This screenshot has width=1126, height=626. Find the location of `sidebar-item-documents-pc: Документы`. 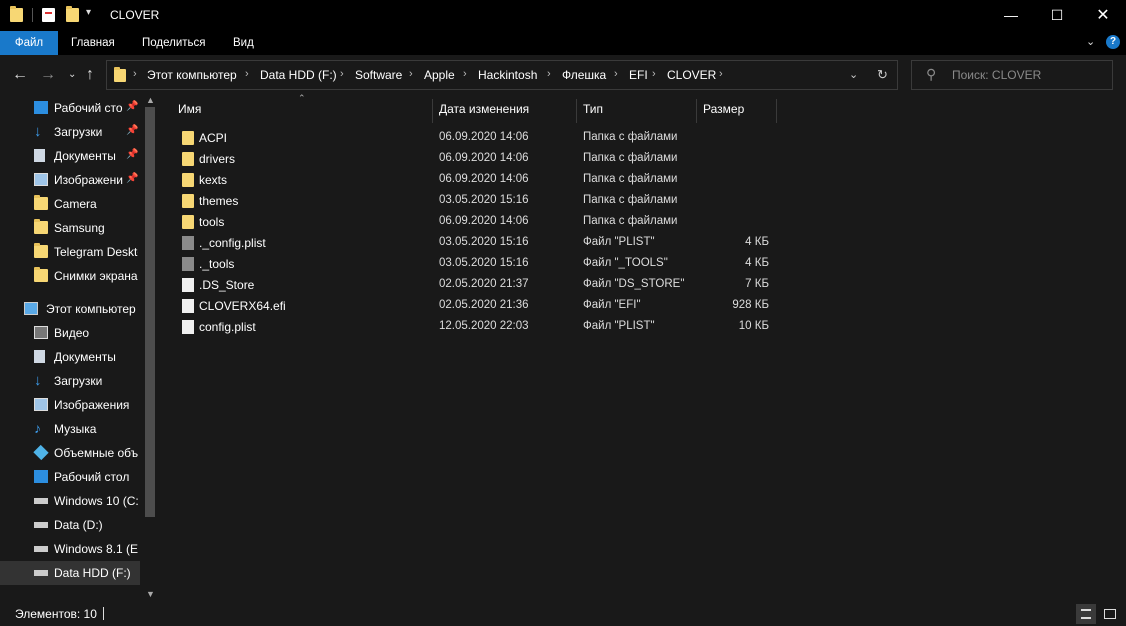

sidebar-item-documents-pc: Документы is located at coordinates (70, 357).